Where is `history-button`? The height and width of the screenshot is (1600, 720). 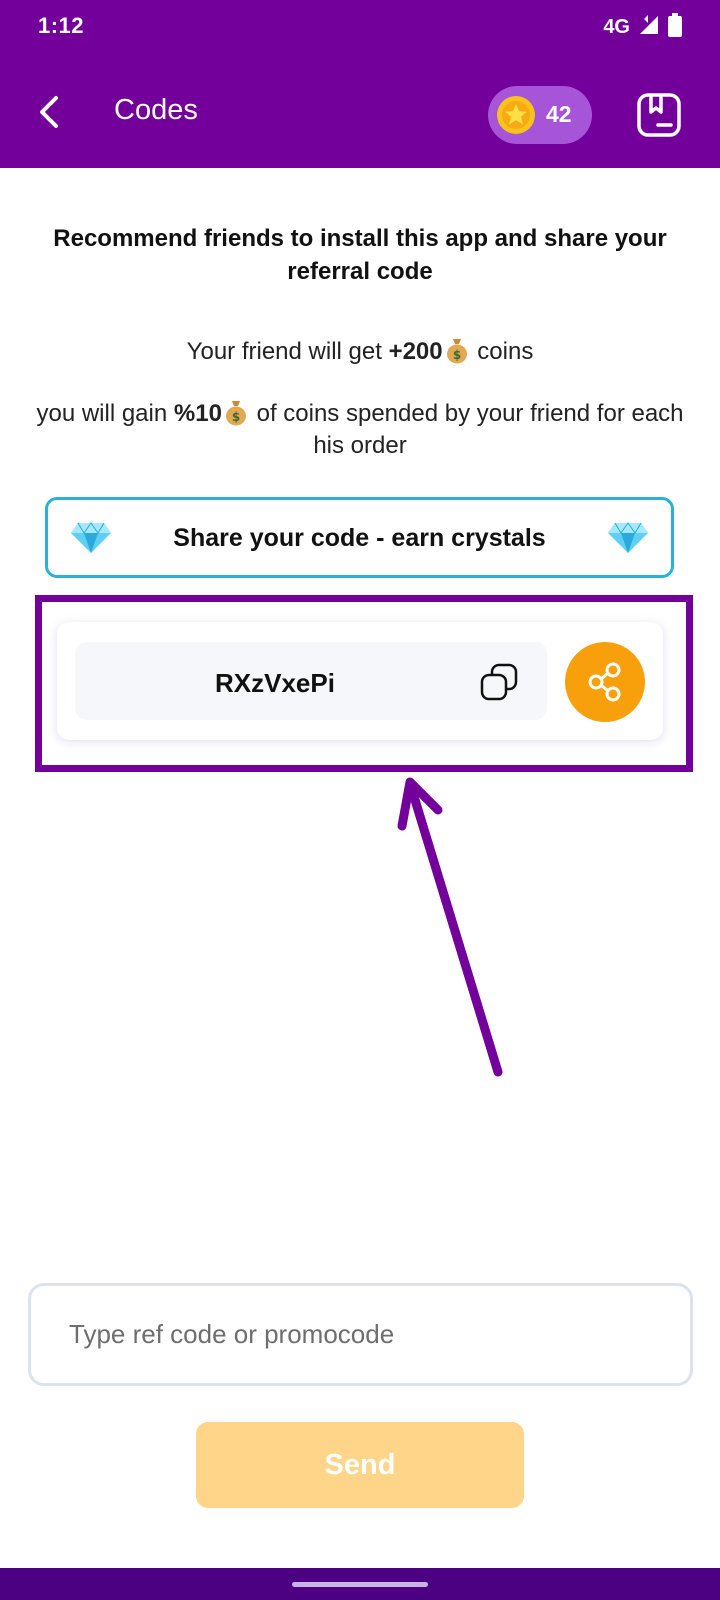
history-button is located at coordinates (659, 115).